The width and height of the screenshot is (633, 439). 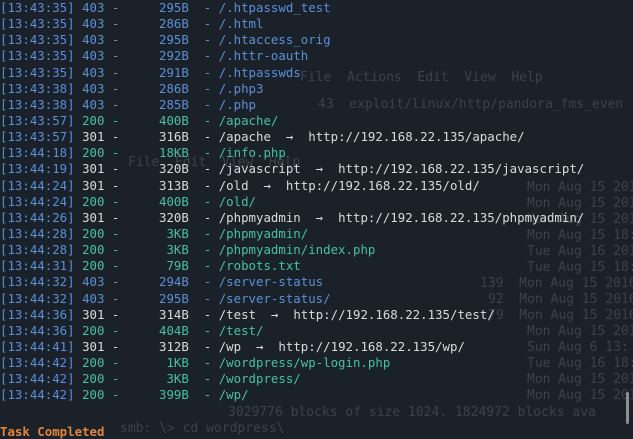 I want to click on request-path: /info.php, so click(x=252, y=153).